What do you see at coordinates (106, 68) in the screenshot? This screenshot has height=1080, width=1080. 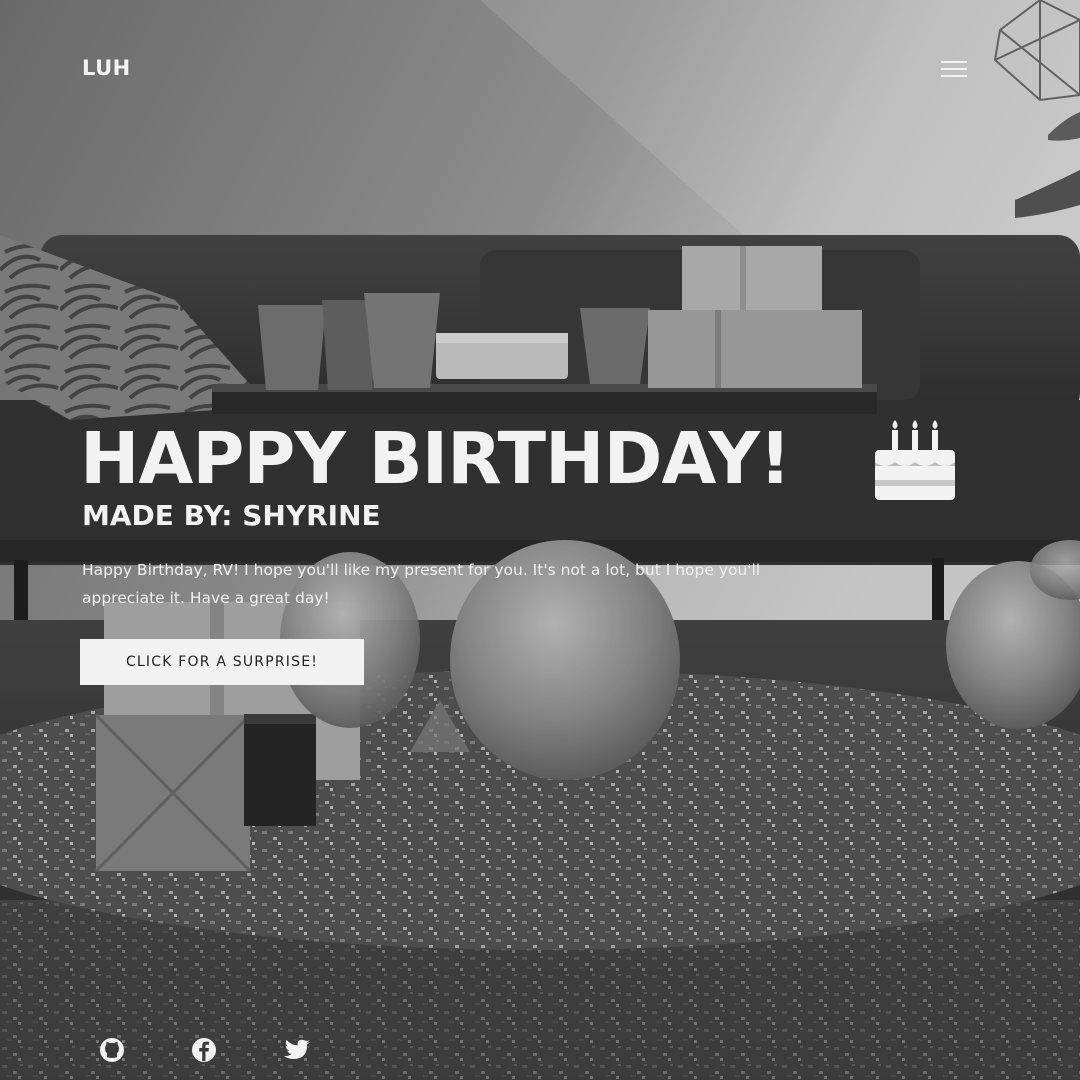 I see `site-logo: LUH` at bounding box center [106, 68].